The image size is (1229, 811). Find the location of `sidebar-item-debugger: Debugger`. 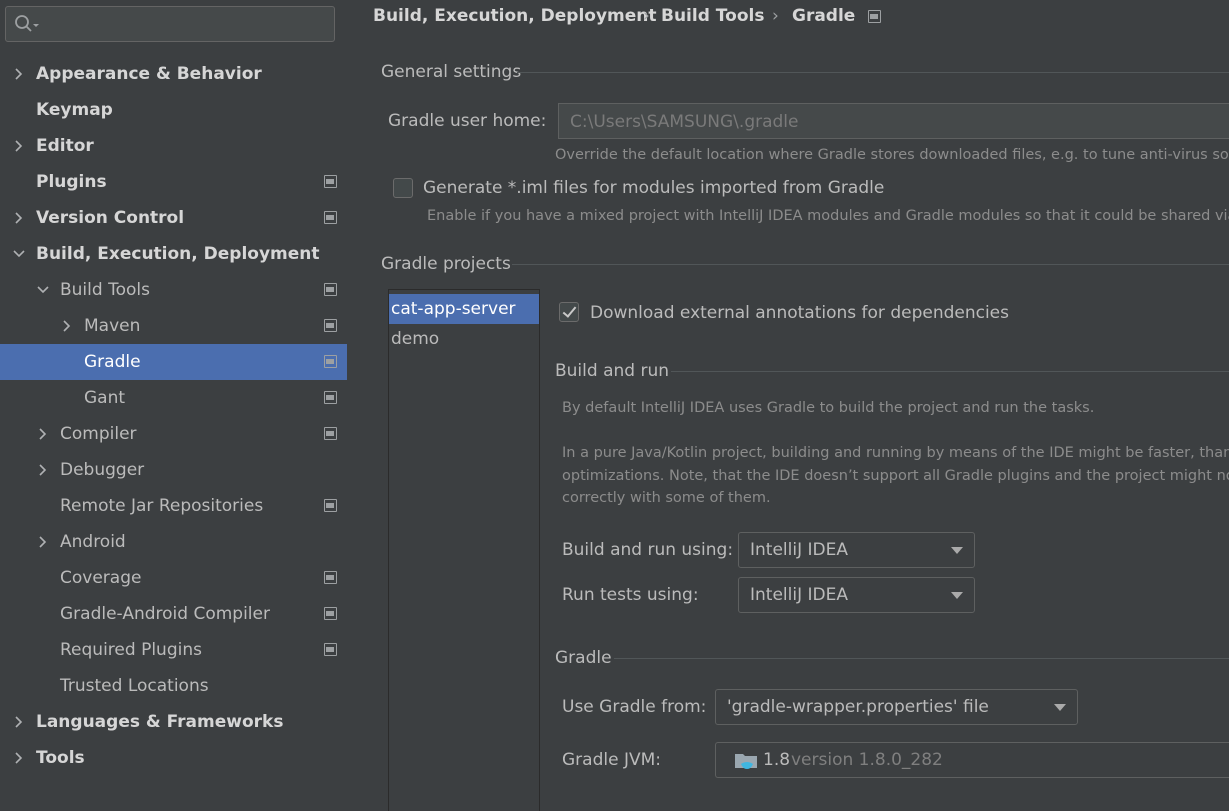

sidebar-item-debugger: Debugger is located at coordinates (173, 470).